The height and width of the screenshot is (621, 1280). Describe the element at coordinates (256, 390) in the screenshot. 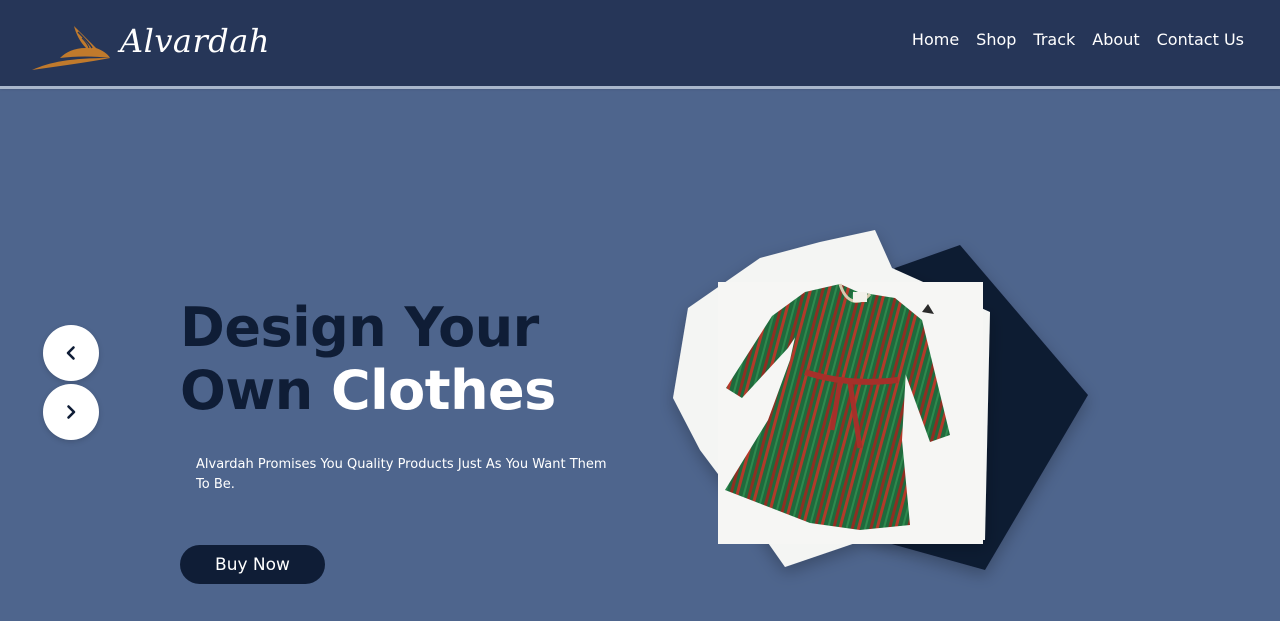

I see `hero-title-lead: Own` at that location.